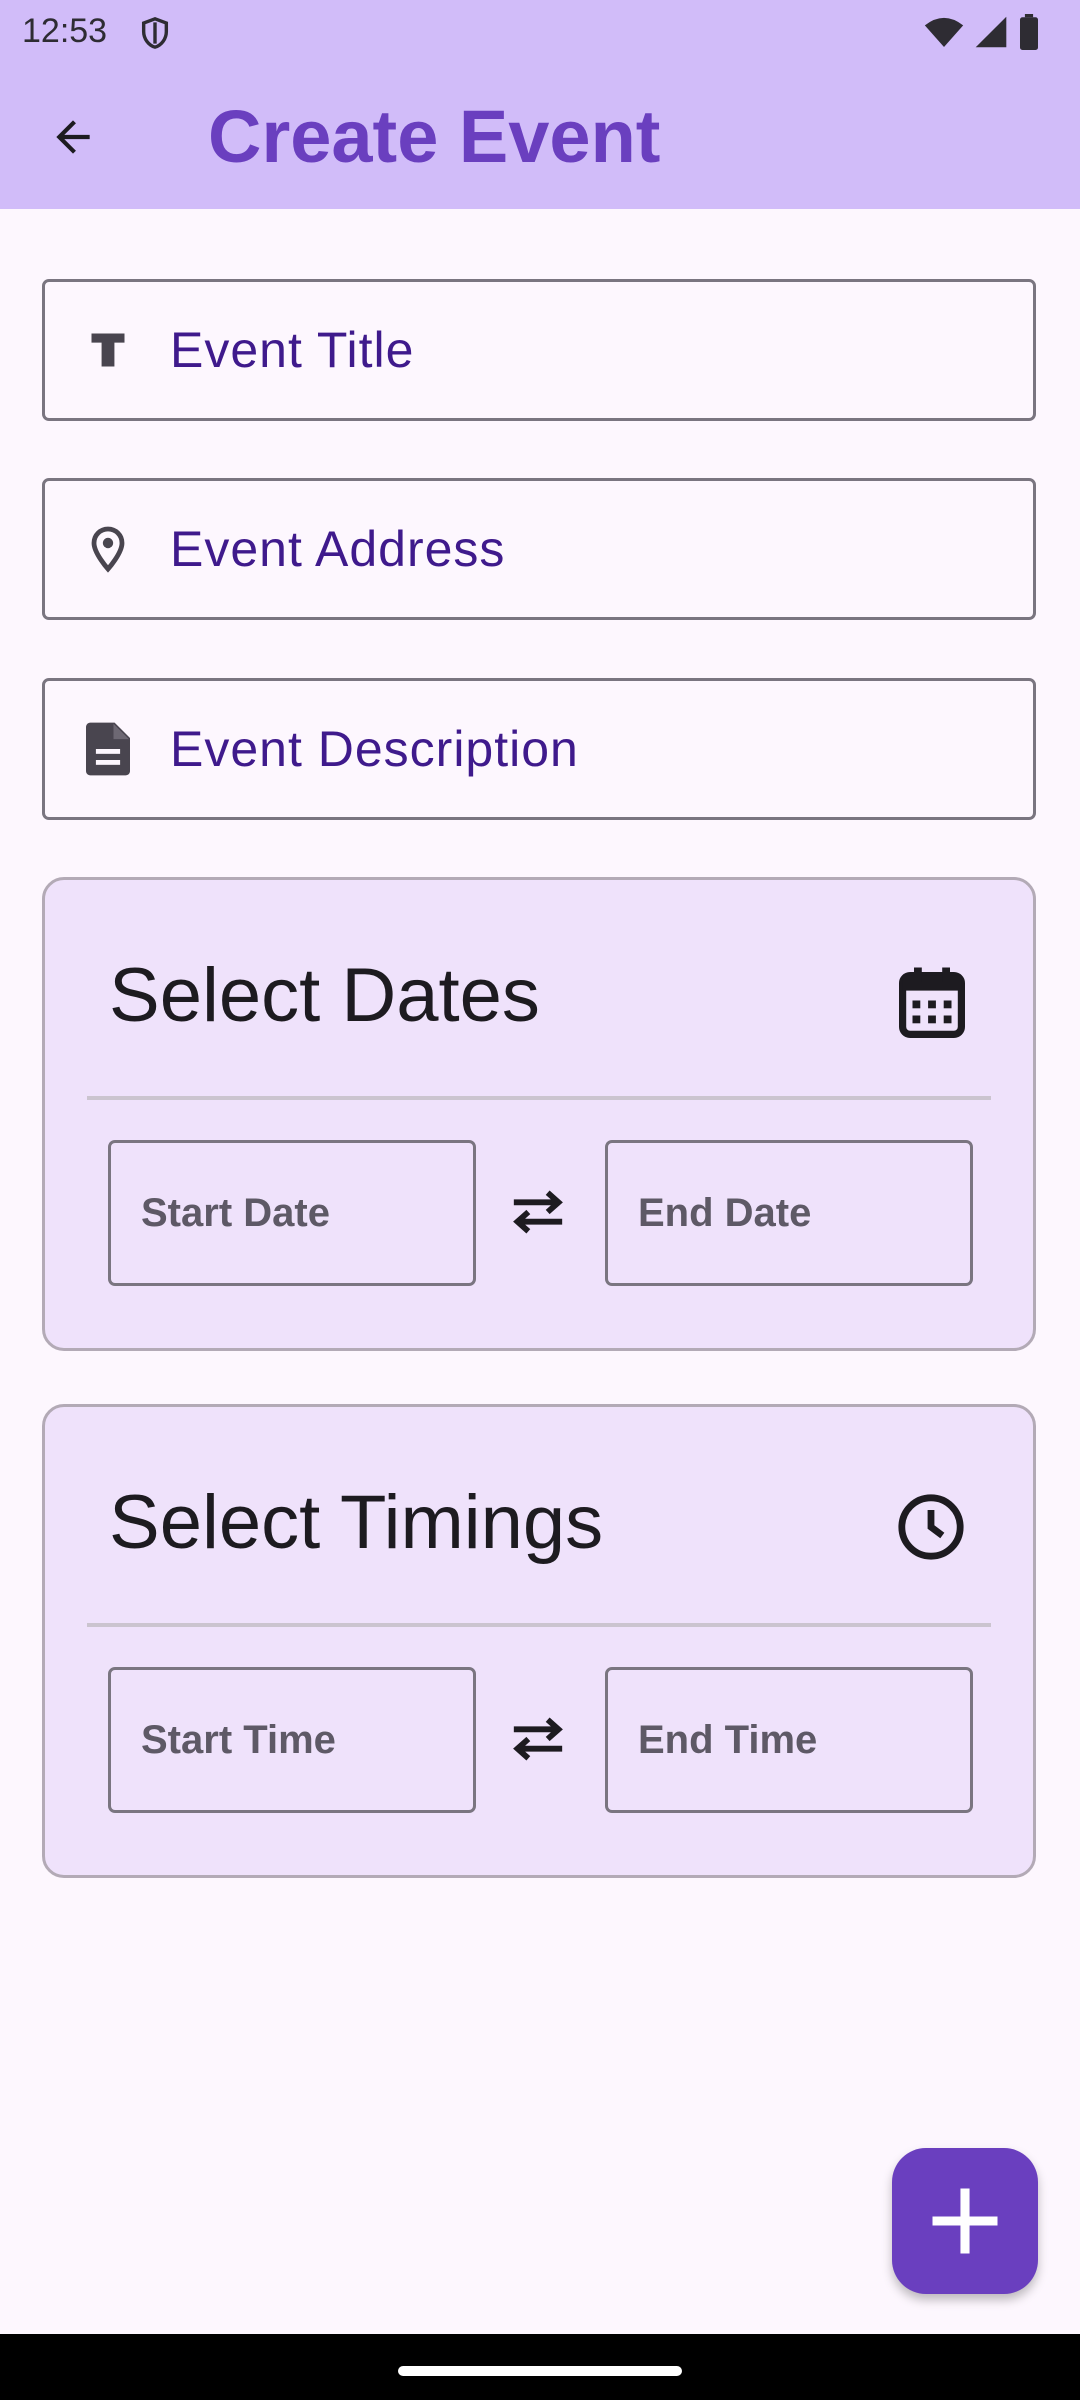 The height and width of the screenshot is (2400, 1080). I want to click on battery-icon, so click(1029, 32).